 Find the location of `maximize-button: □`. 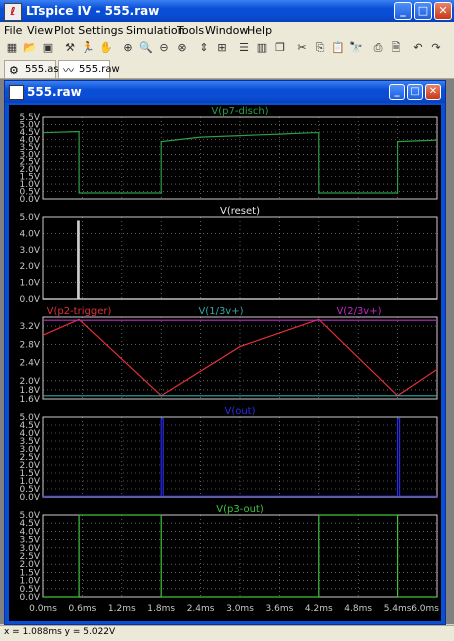

maximize-button: □ is located at coordinates (423, 11).